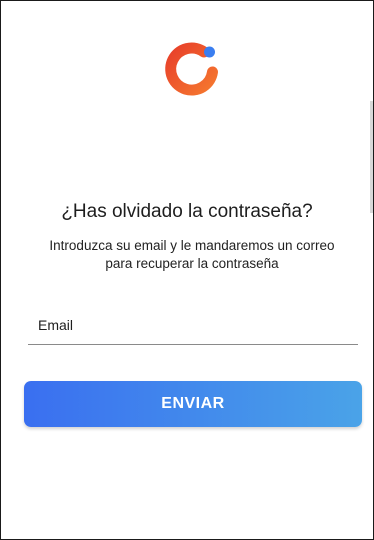 This screenshot has width=374, height=540. Describe the element at coordinates (193, 404) in the screenshot. I see `submit-button: ENVIAR` at that location.